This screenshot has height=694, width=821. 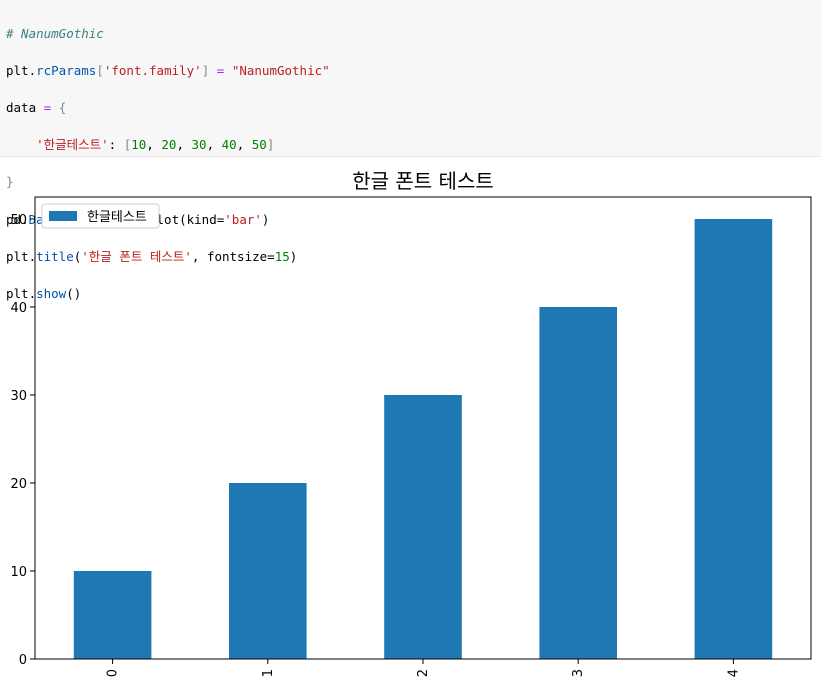 What do you see at coordinates (199, 145) in the screenshot?
I see `code-token: 30` at bounding box center [199, 145].